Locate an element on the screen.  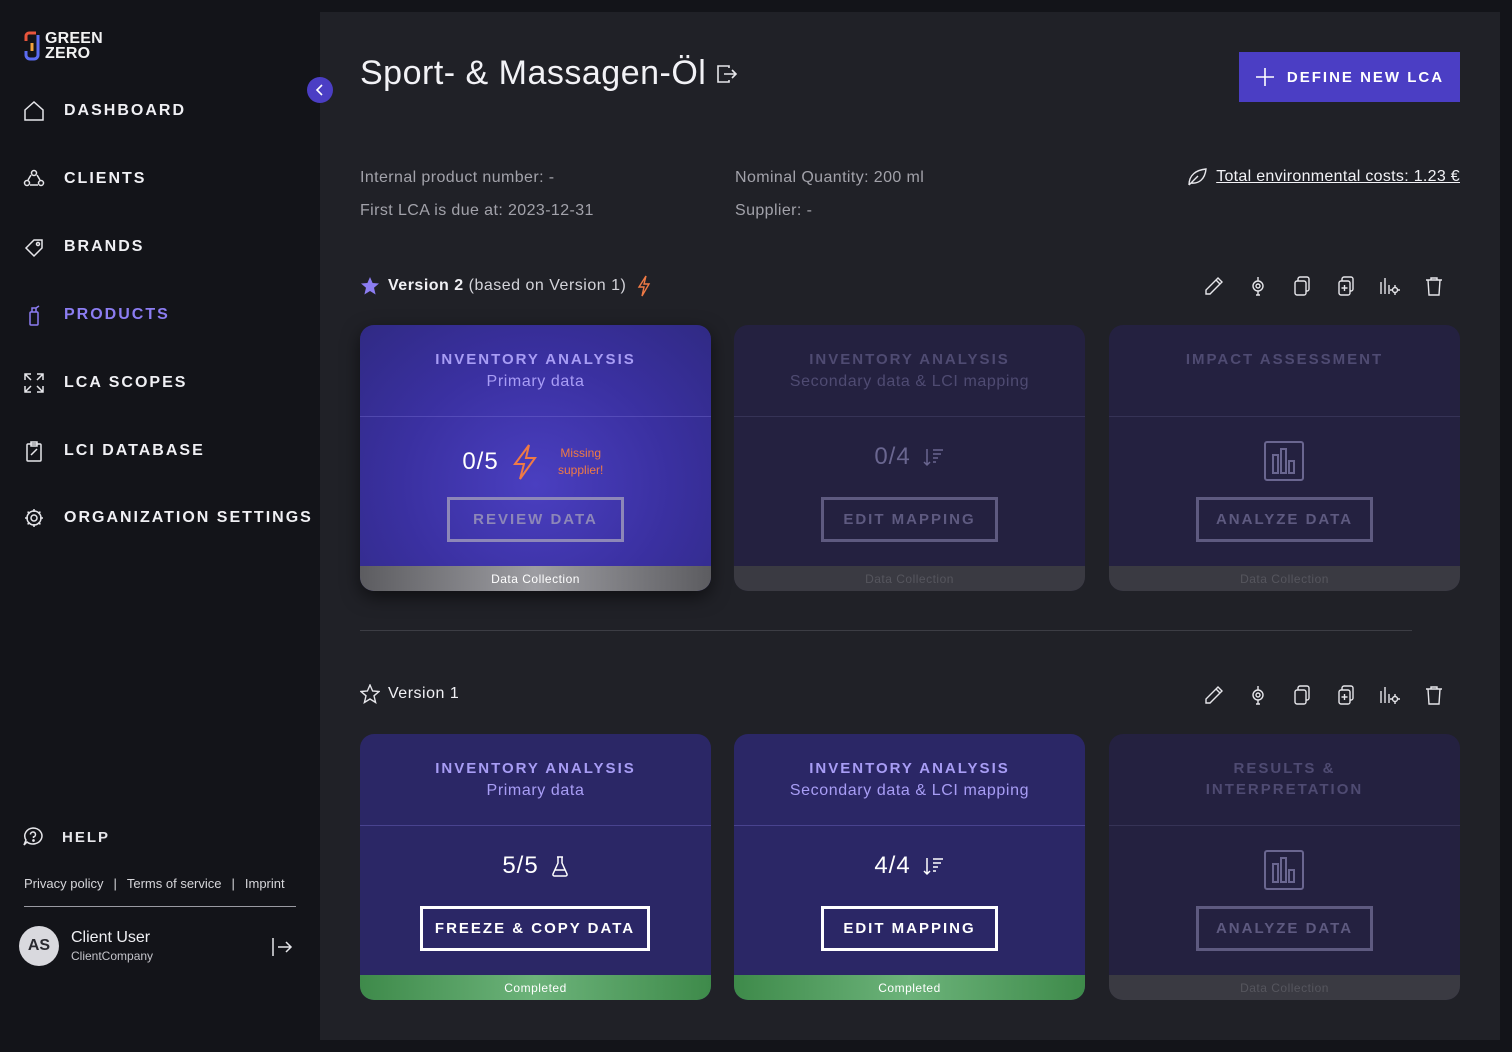
environmental-costs-link: Total environmental costs: 1.23 € is located at coordinates (1323, 177).